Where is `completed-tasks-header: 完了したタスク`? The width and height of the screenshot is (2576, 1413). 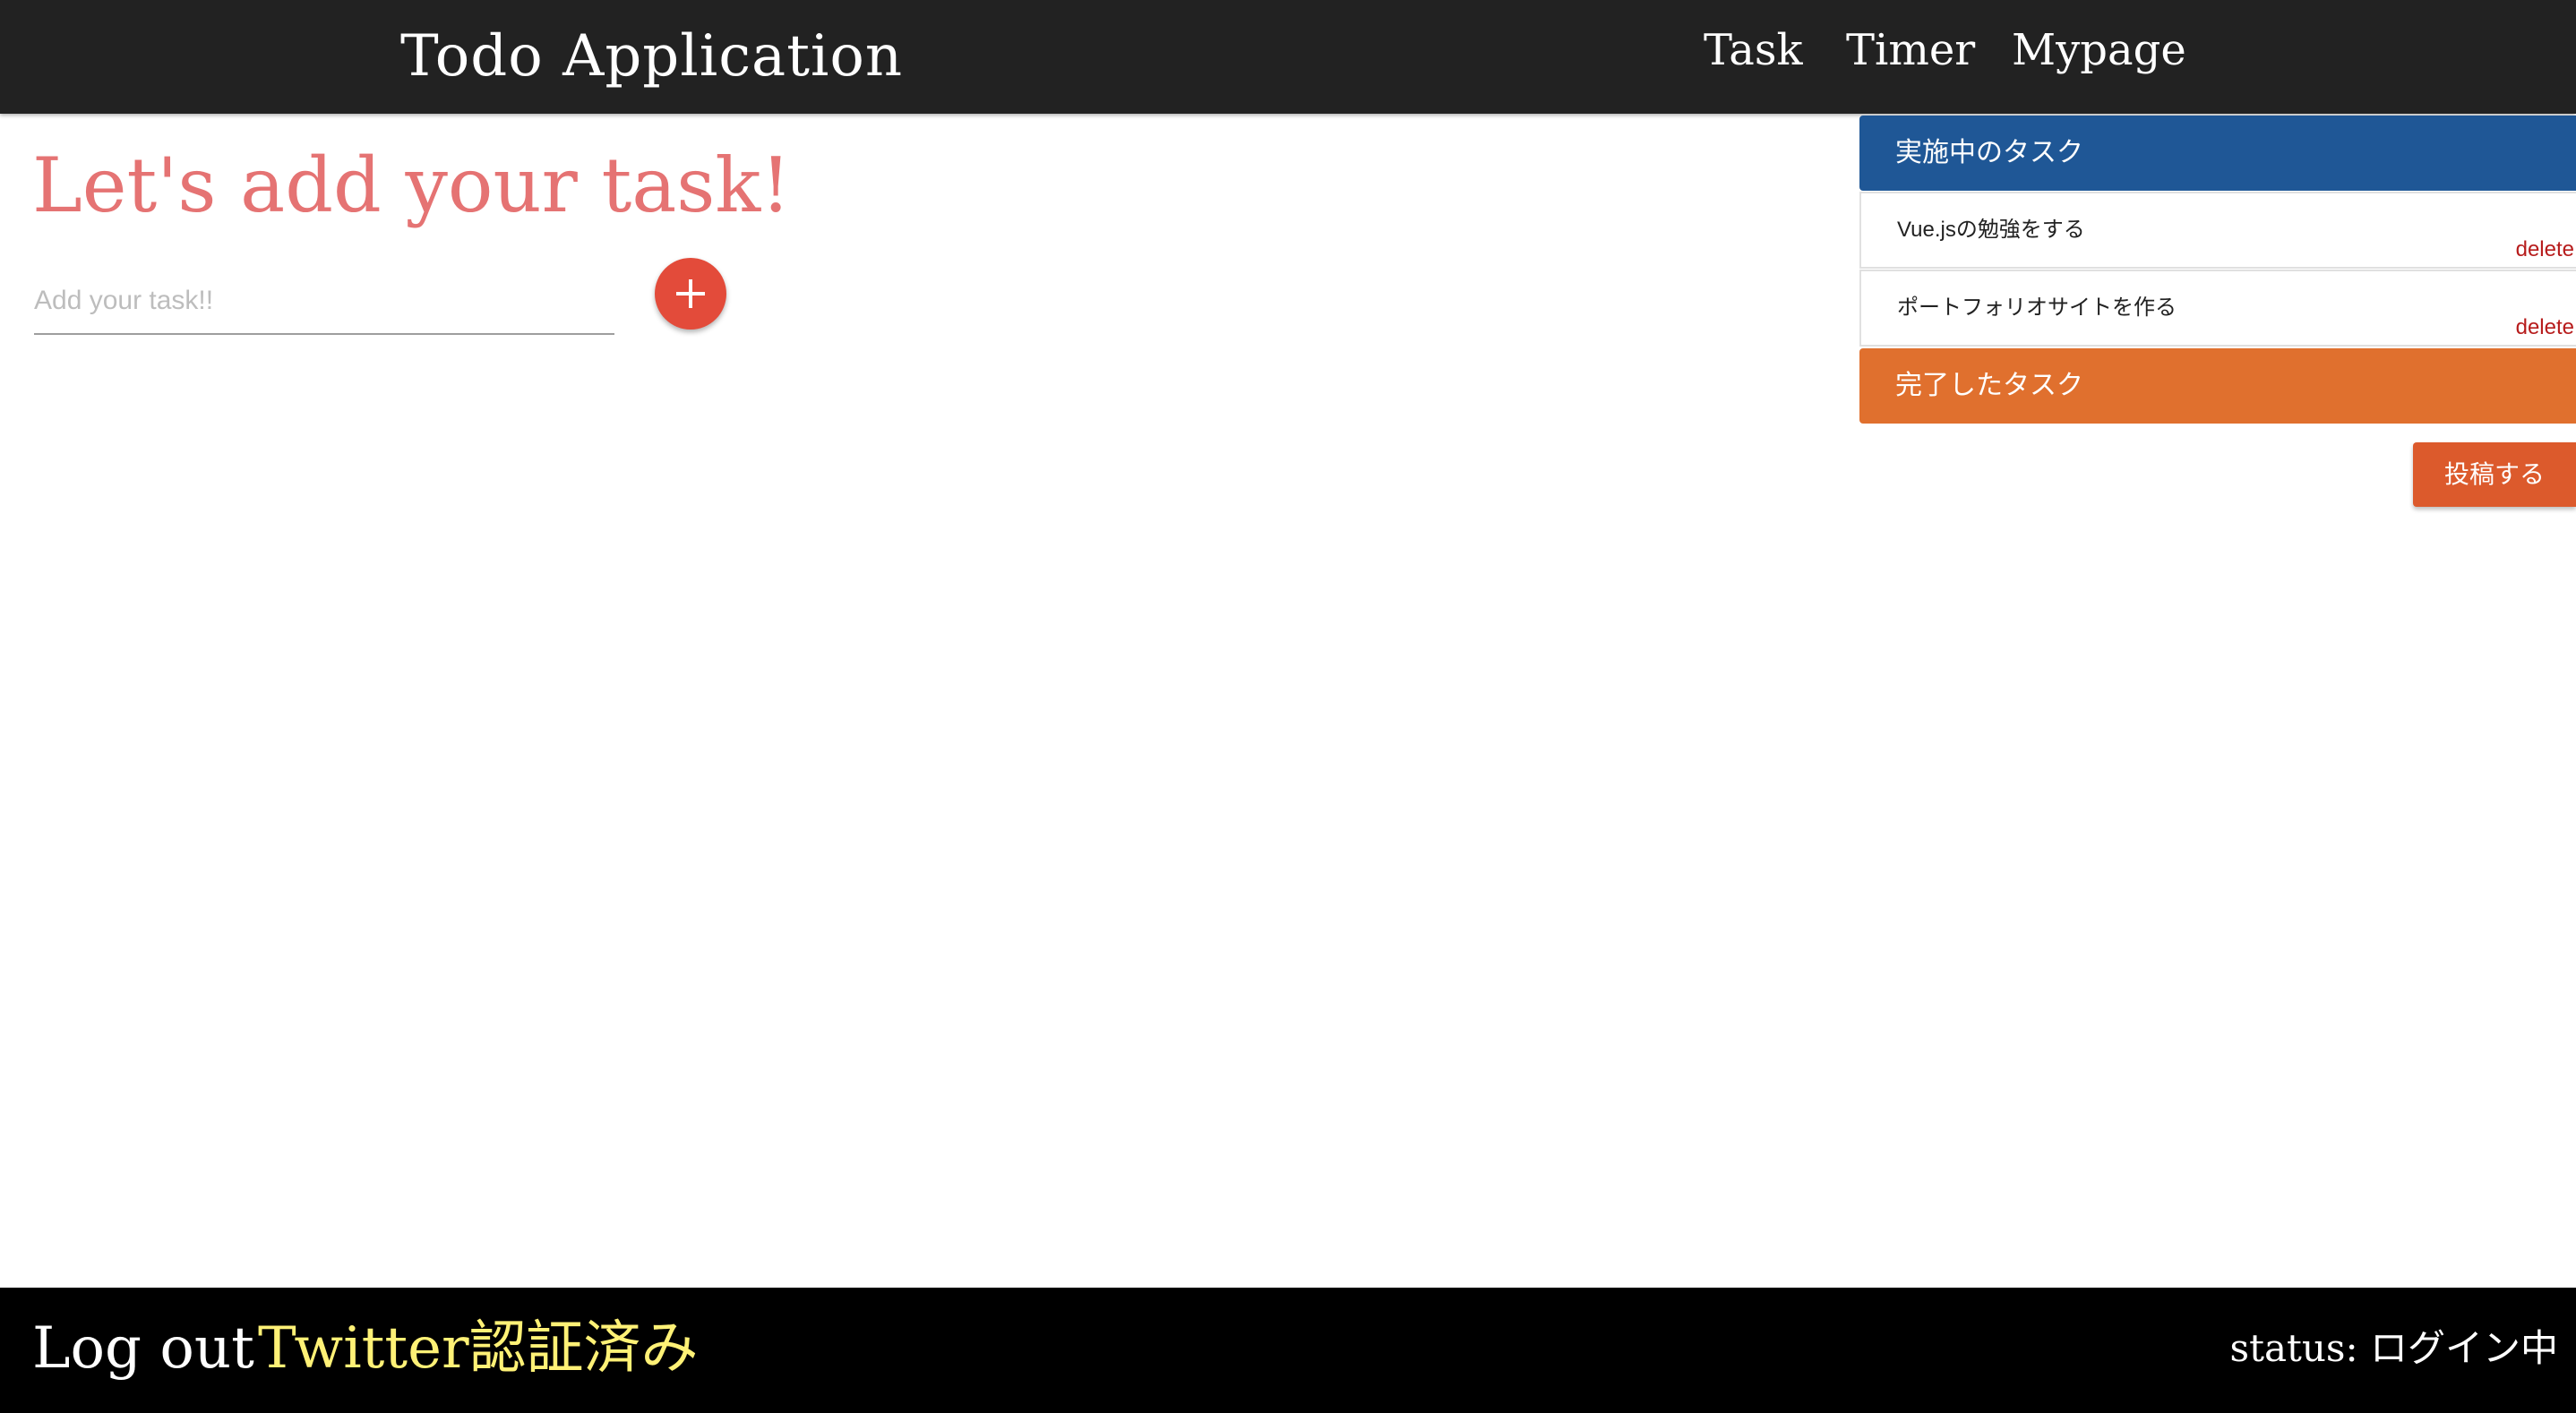 completed-tasks-header: 完了したタスク is located at coordinates (2217, 386).